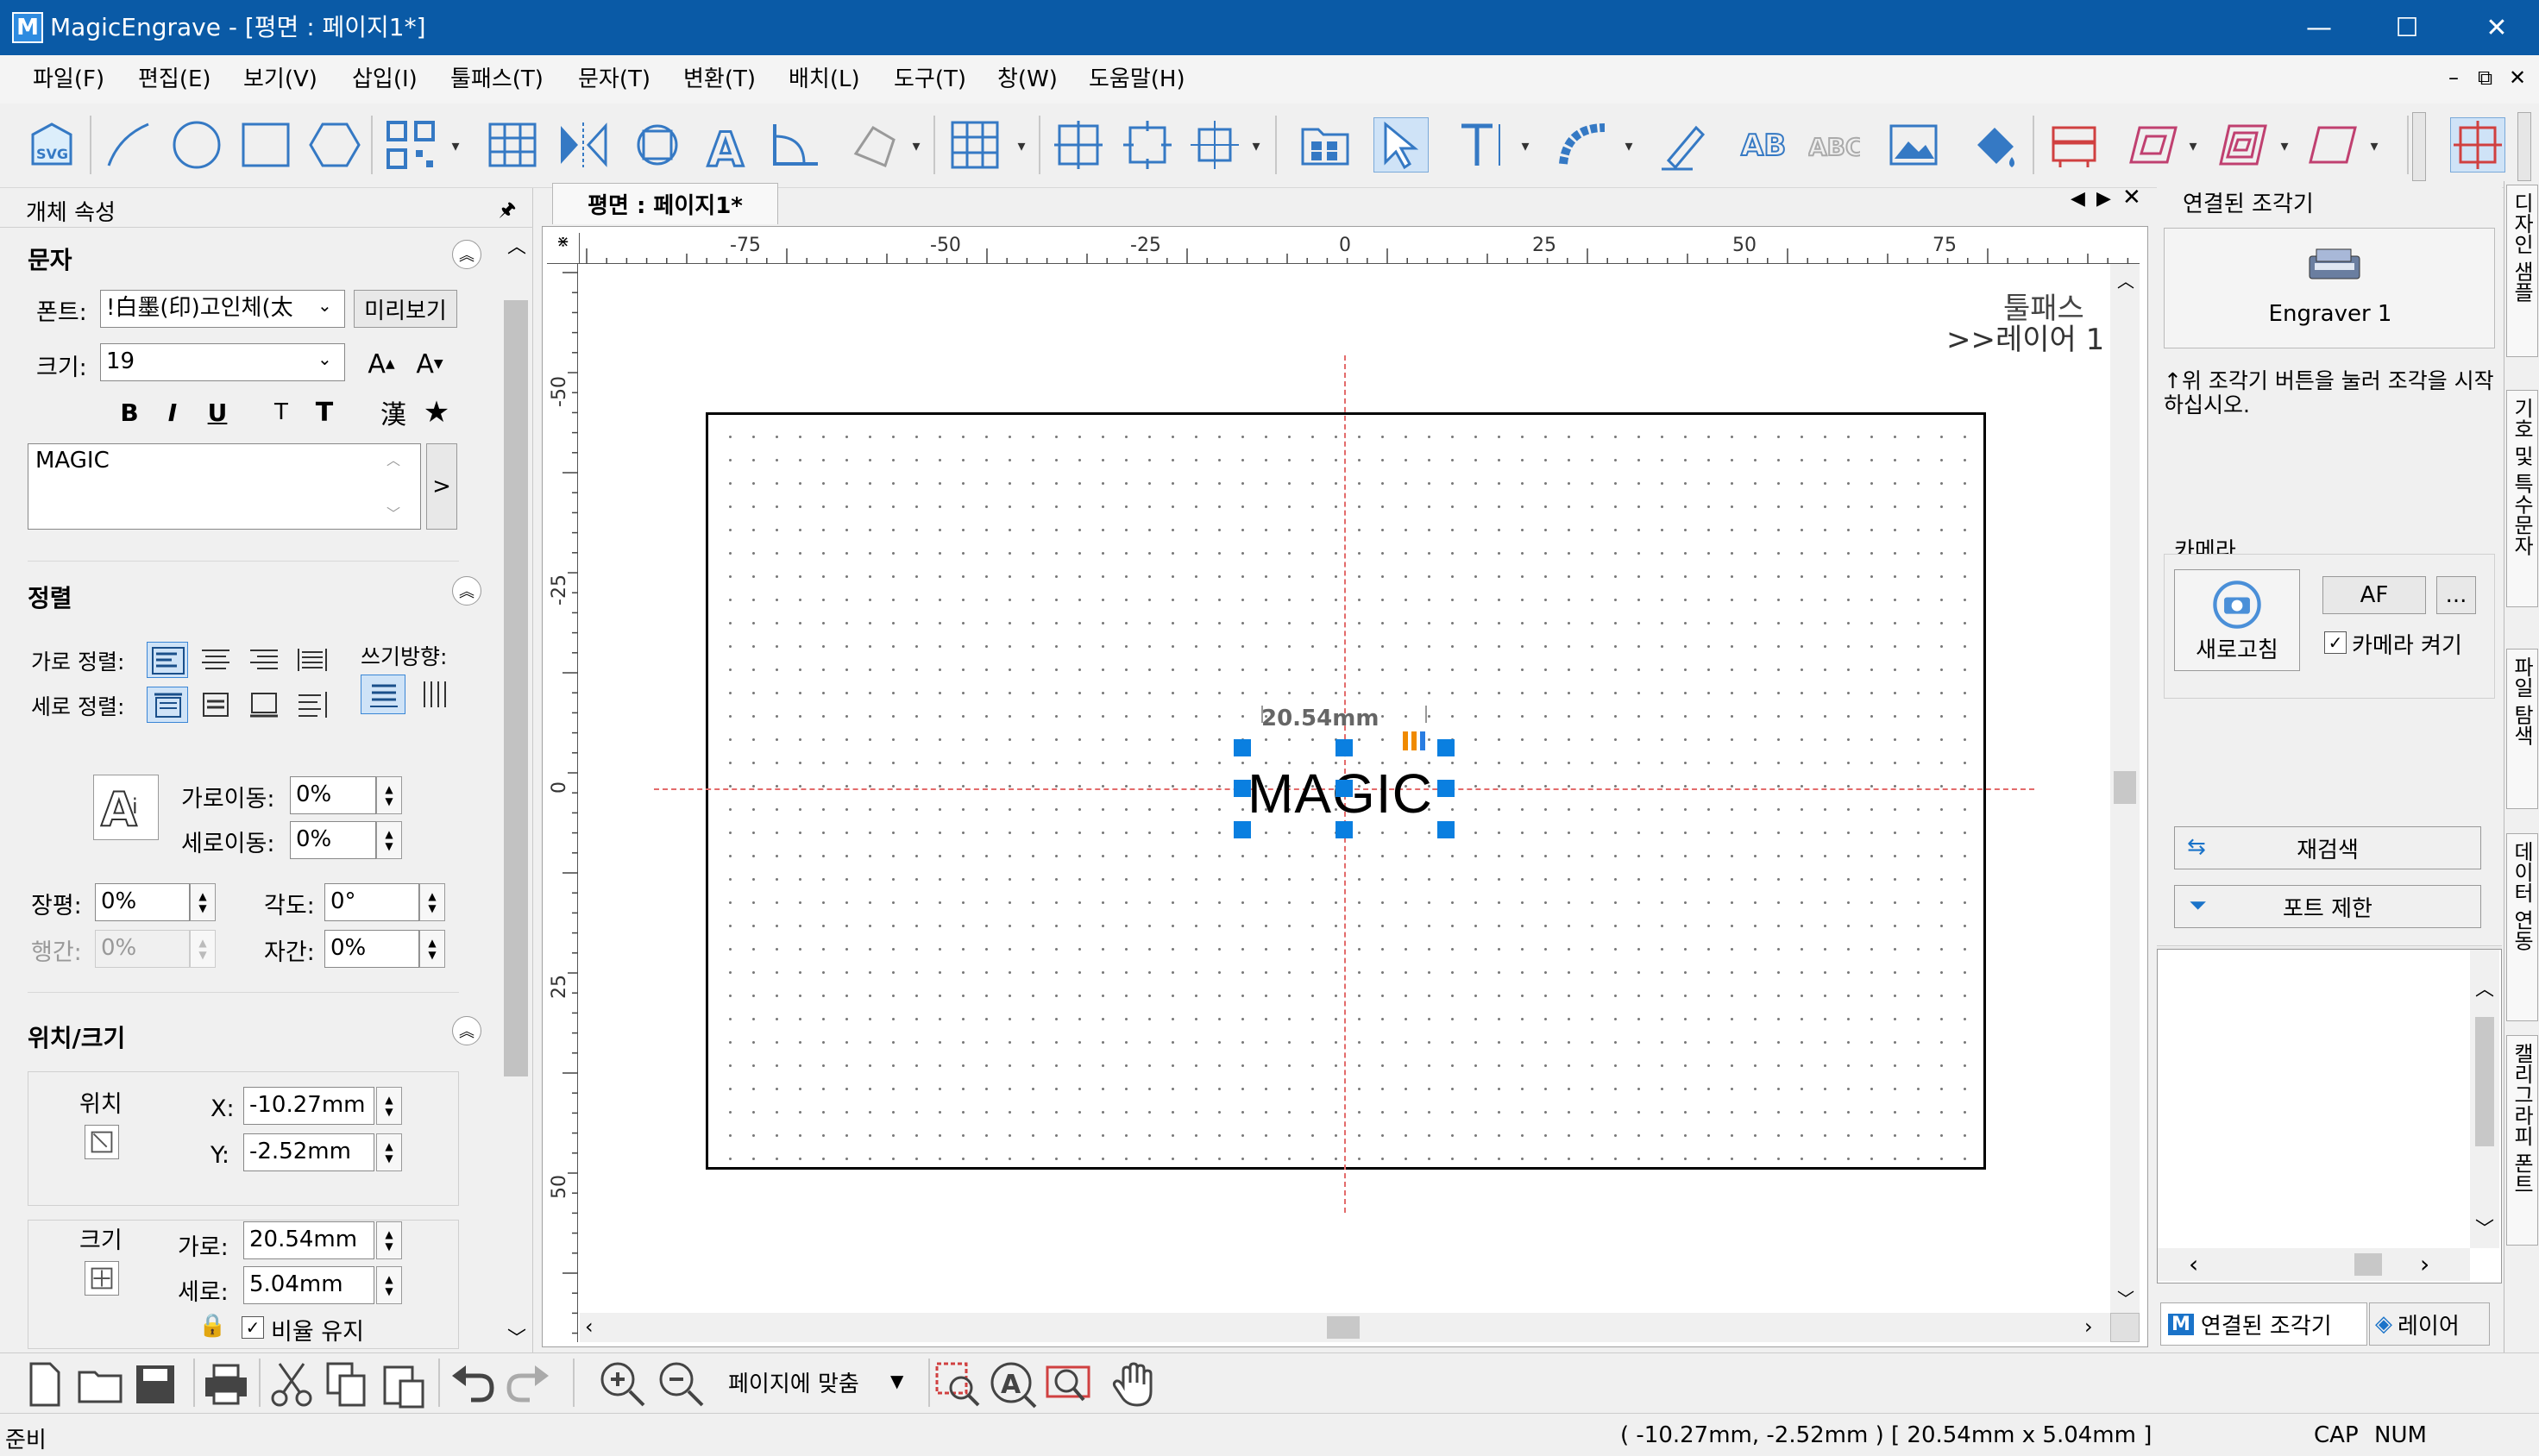 The width and height of the screenshot is (2539, 1456). I want to click on char-spacing-input: 0%, so click(371, 949).